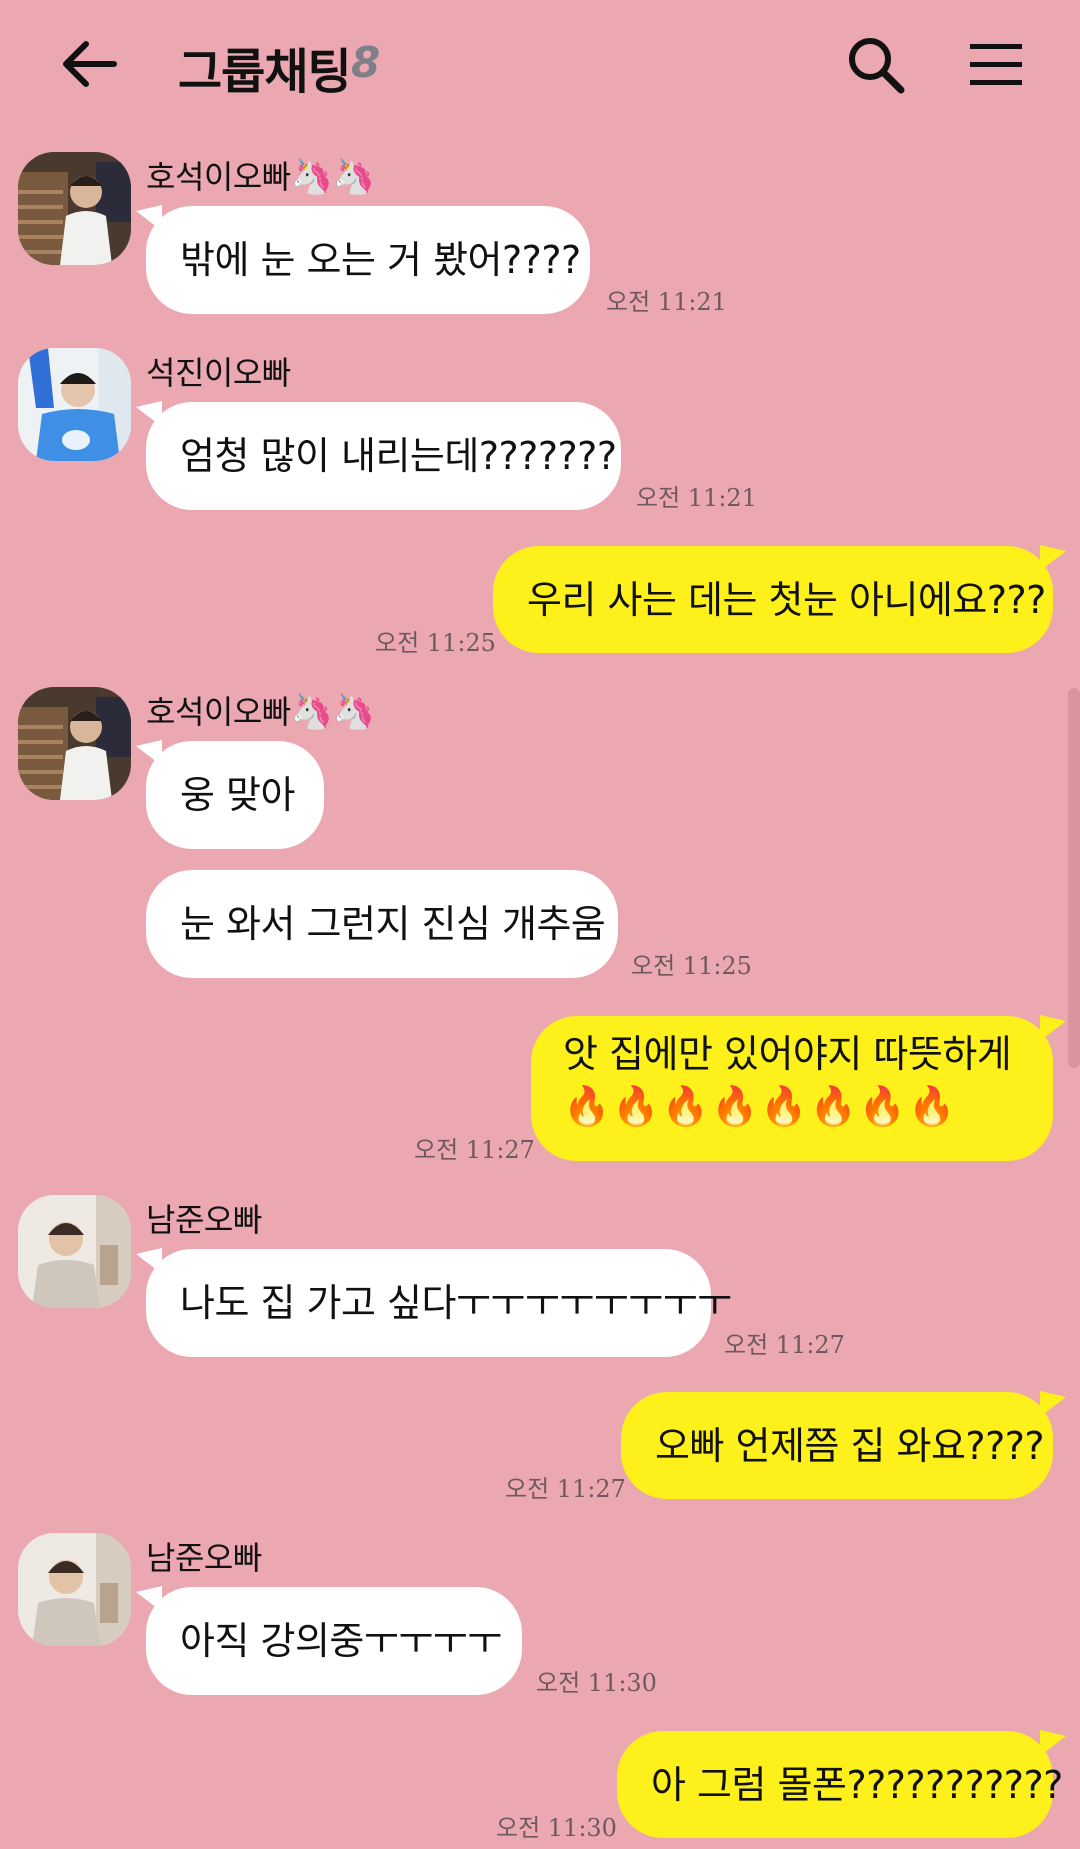  I want to click on scrollbar, so click(1074, 878).